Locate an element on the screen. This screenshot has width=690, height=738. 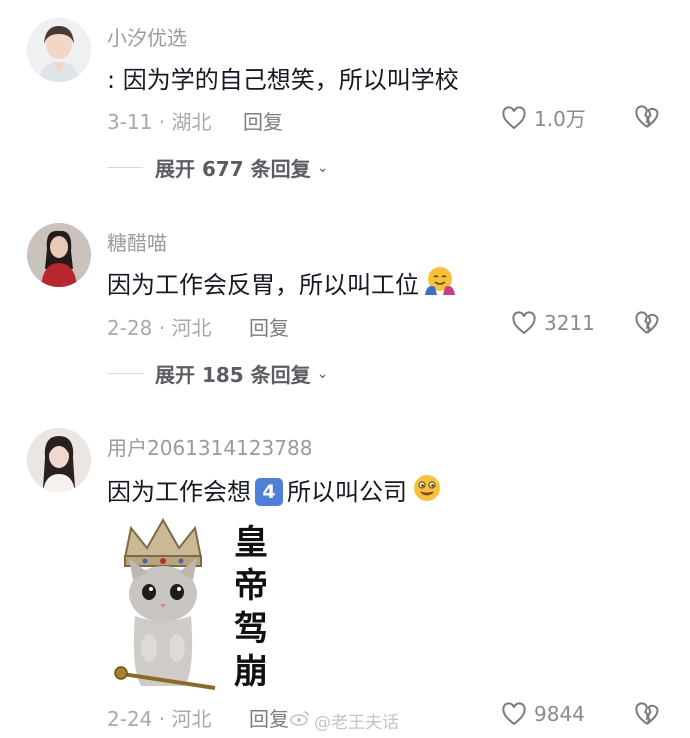
comment-text-content: 因为工作会反胃，所以叫工位 is located at coordinates (263, 285).